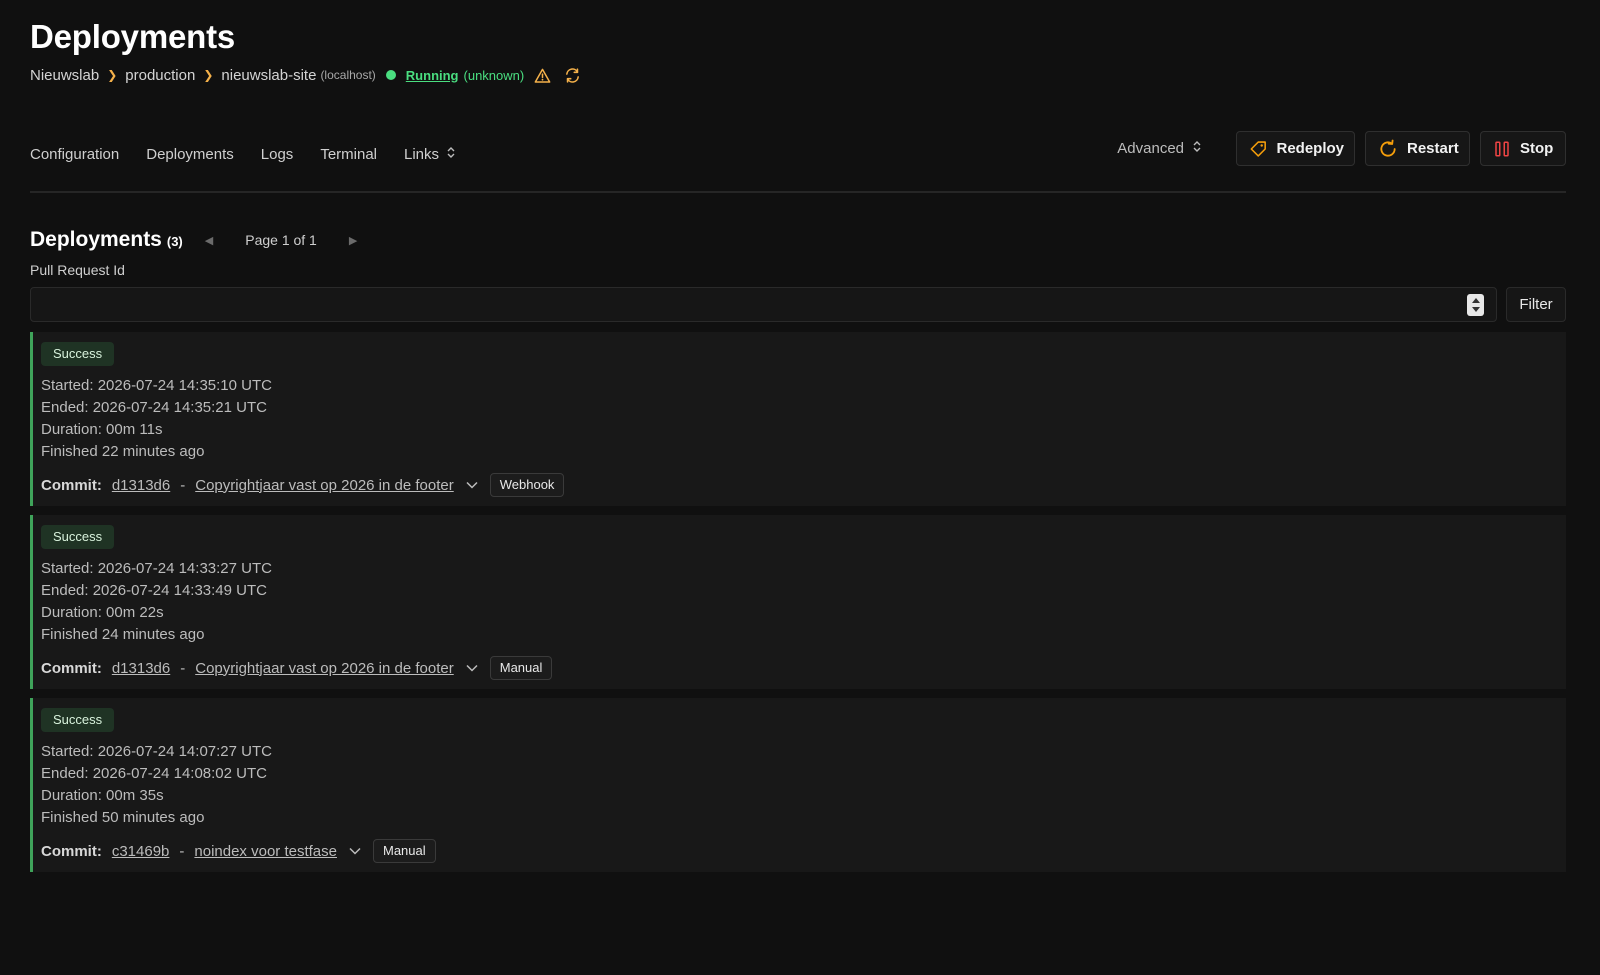 Image resolution: width=1600 pixels, height=975 pixels. Describe the element at coordinates (348, 75) in the screenshot. I see `breadcrumb-host: (localhost)` at that location.